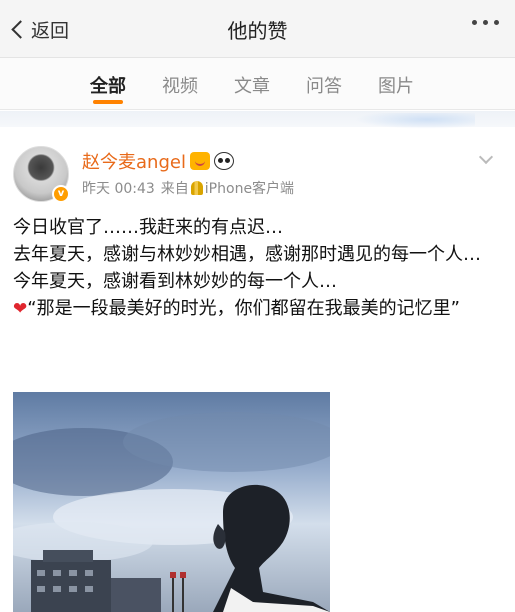  What do you see at coordinates (61, 194) in the screenshot?
I see `verified-badge-icon: v` at bounding box center [61, 194].